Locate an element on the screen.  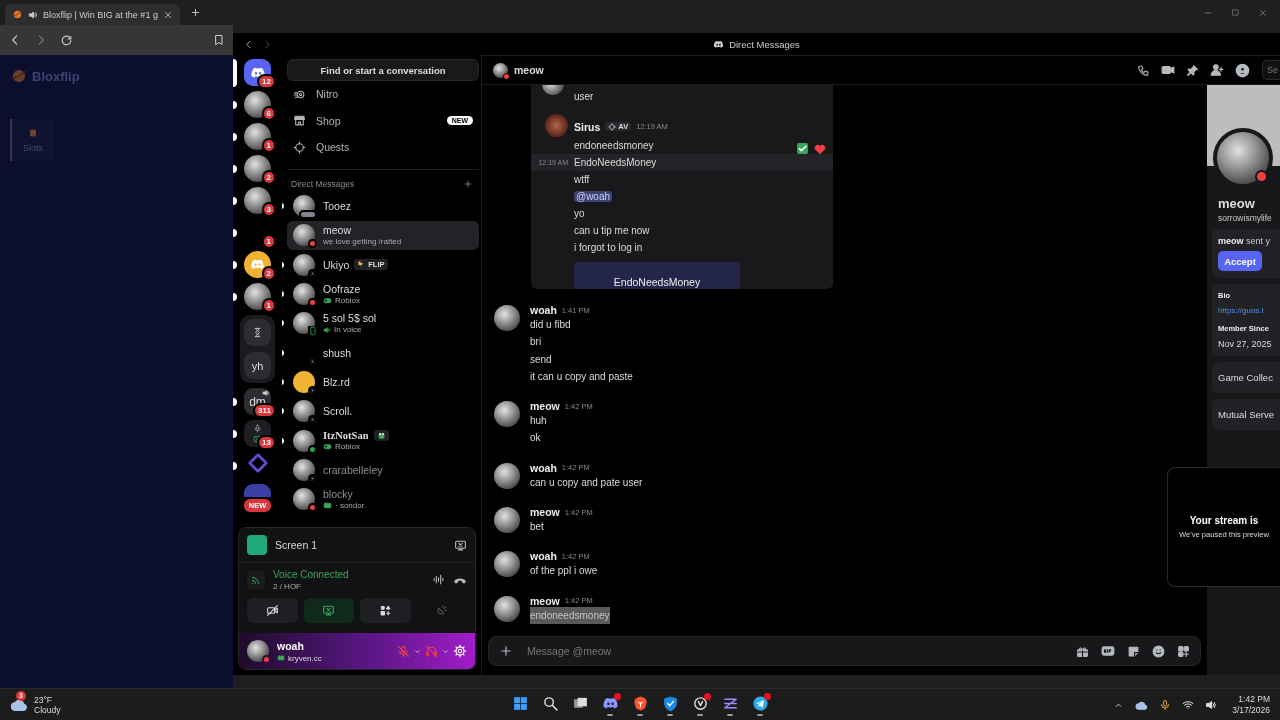
dm-name: Oofraze is located at coordinates (342, 289).